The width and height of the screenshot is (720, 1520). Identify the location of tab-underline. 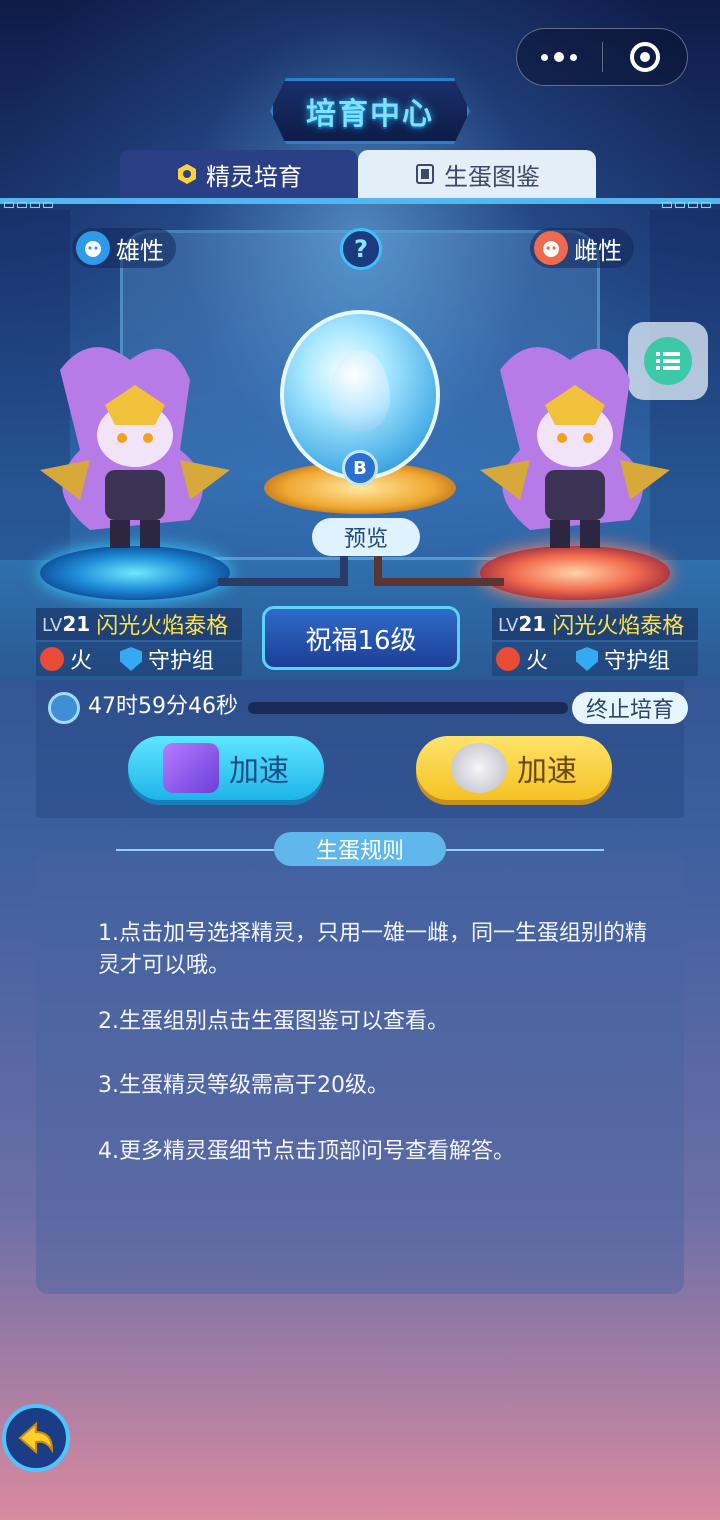
(360, 201).